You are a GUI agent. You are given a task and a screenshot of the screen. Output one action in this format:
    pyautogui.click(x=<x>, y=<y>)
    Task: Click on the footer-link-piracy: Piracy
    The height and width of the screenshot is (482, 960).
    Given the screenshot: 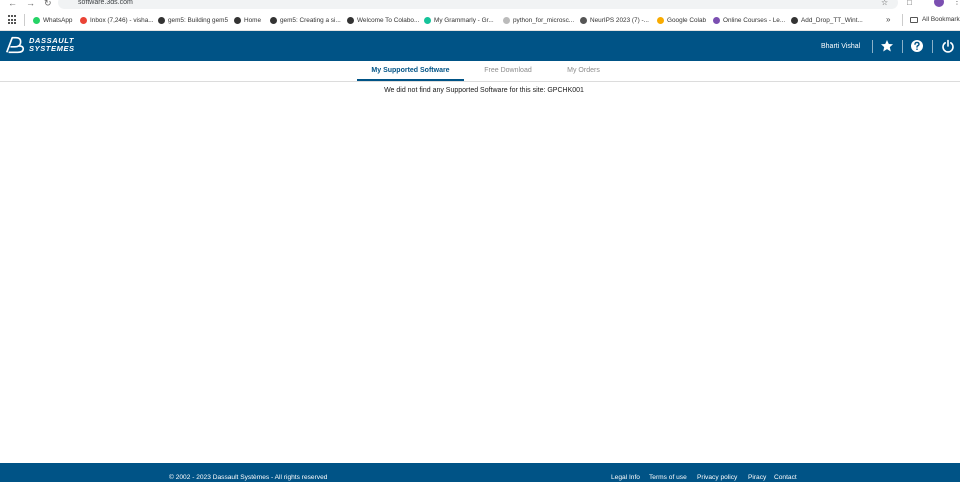 What is the action you would take?
    pyautogui.click(x=757, y=478)
    